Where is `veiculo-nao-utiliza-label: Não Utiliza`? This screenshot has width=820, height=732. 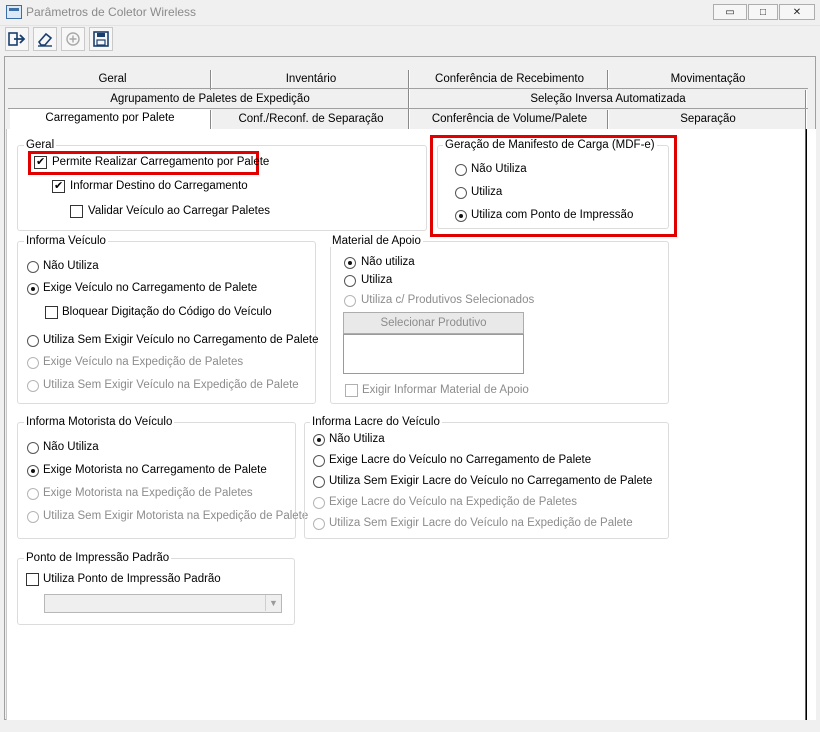 veiculo-nao-utiliza-label: Não Utiliza is located at coordinates (71, 266).